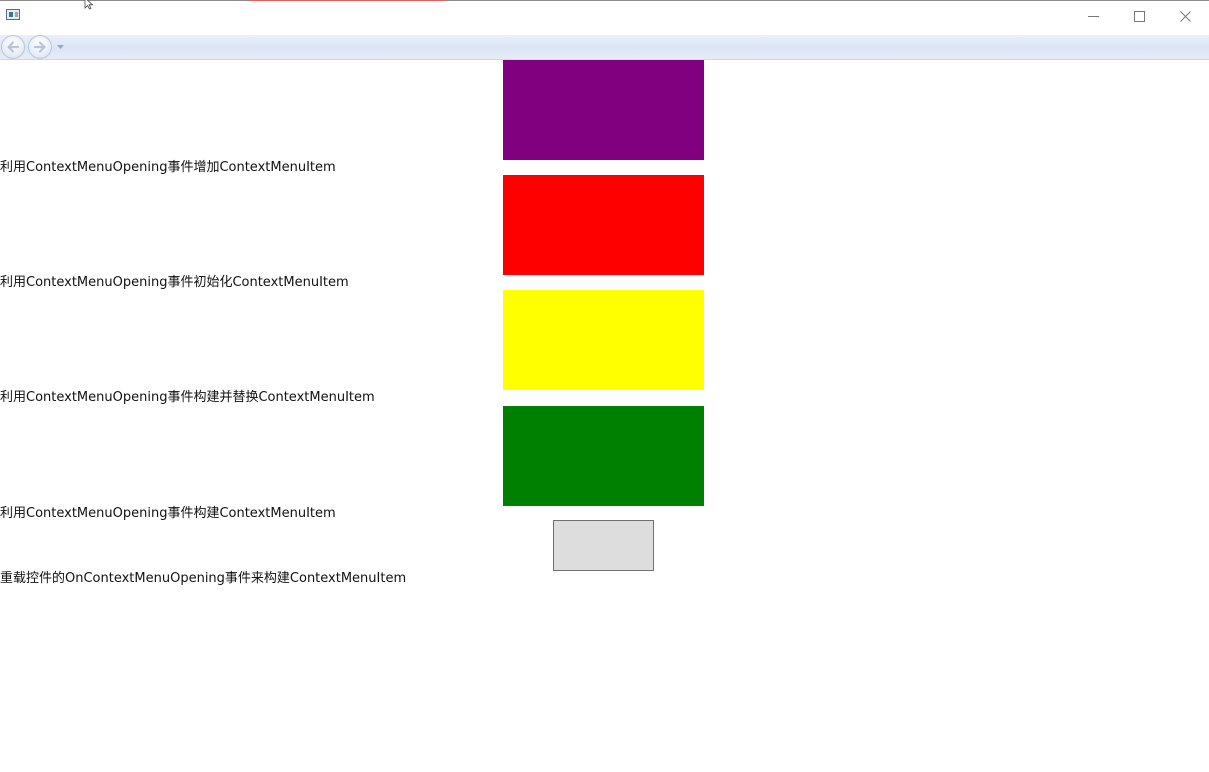  I want to click on maximize-button, so click(1139, 16).